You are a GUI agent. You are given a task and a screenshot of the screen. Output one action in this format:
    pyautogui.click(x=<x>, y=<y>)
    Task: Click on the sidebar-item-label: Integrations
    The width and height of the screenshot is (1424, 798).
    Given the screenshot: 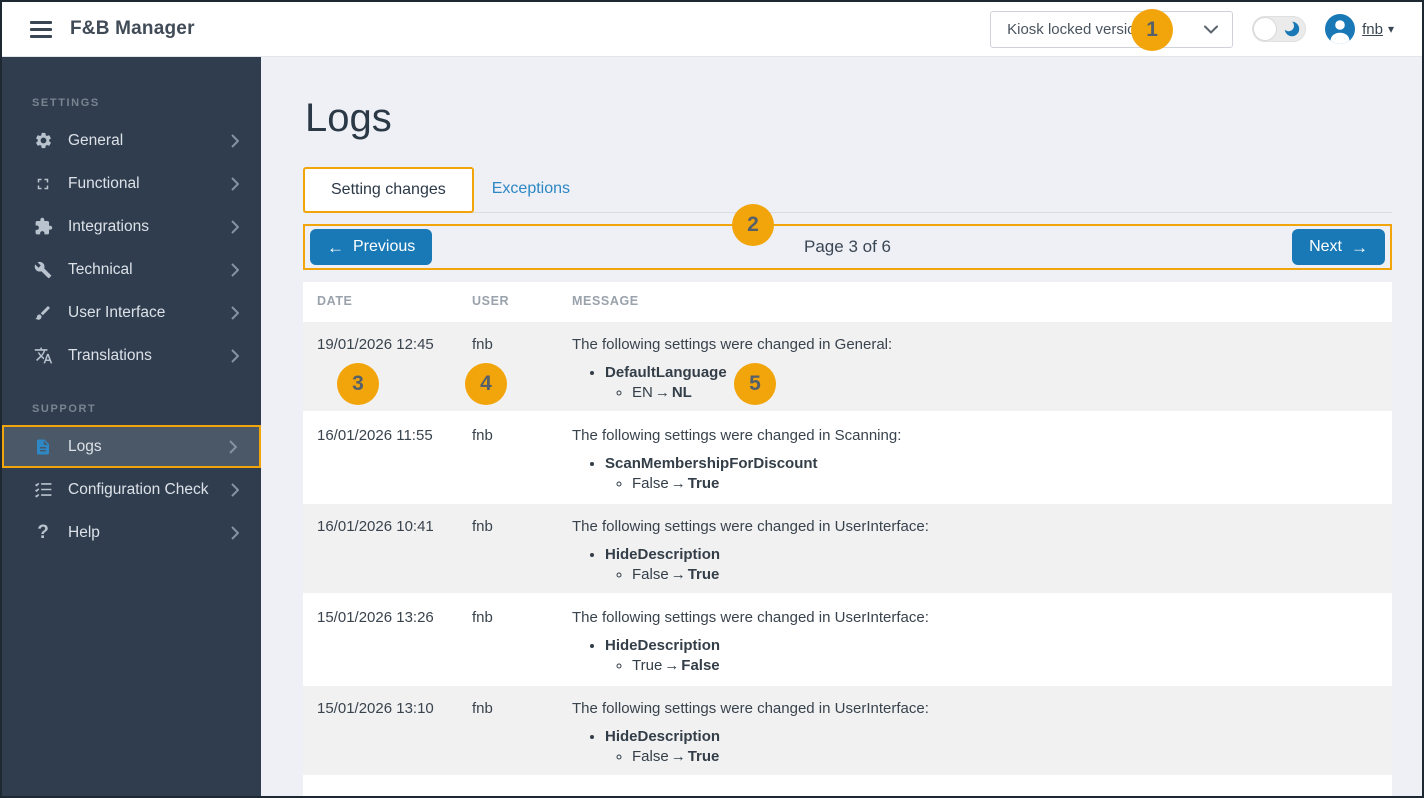 What is the action you would take?
    pyautogui.click(x=108, y=226)
    